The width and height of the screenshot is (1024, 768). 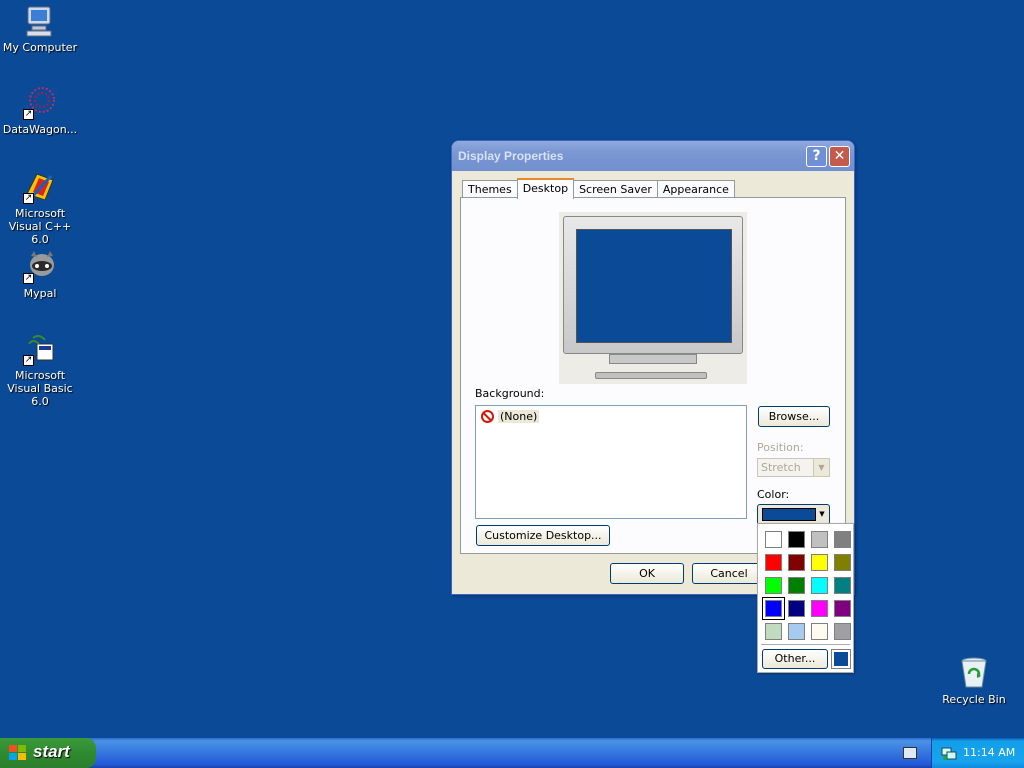 I want to click on color-swatch-grid, so click(x=808, y=585).